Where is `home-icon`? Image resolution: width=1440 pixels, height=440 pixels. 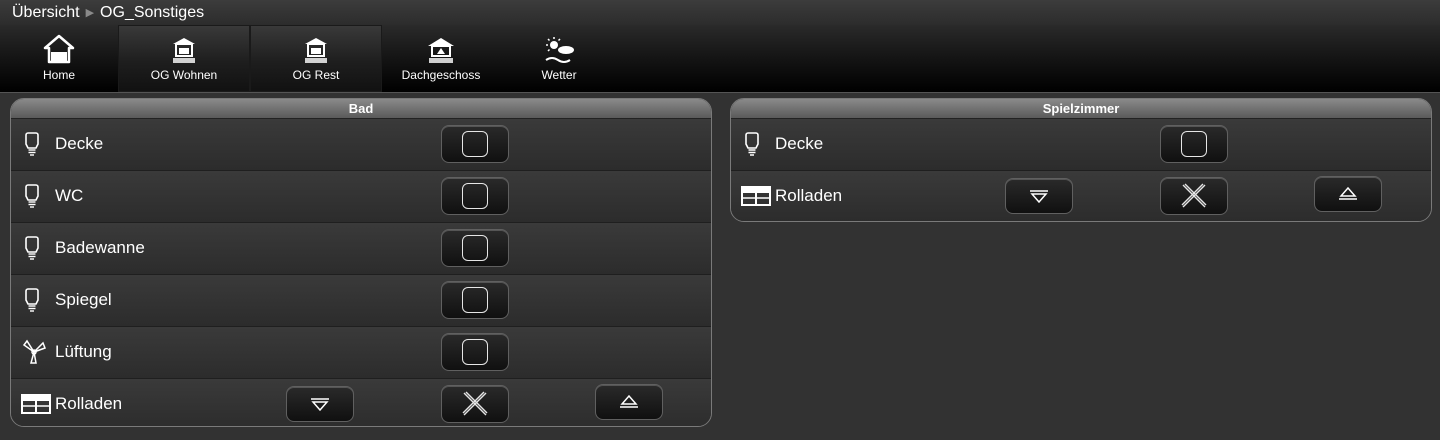 home-icon is located at coordinates (59, 49).